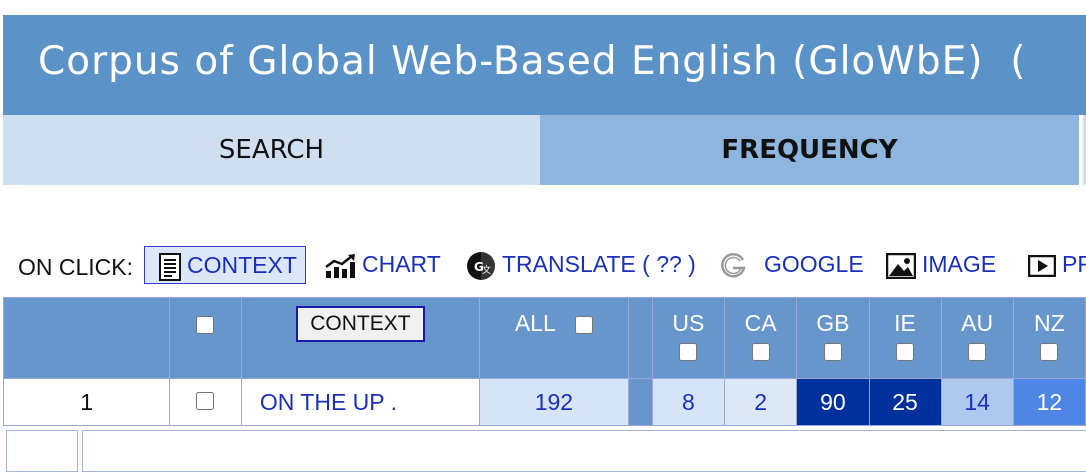  Describe the element at coordinates (688, 351) in the screenshot. I see `col-us-checkbox` at that location.